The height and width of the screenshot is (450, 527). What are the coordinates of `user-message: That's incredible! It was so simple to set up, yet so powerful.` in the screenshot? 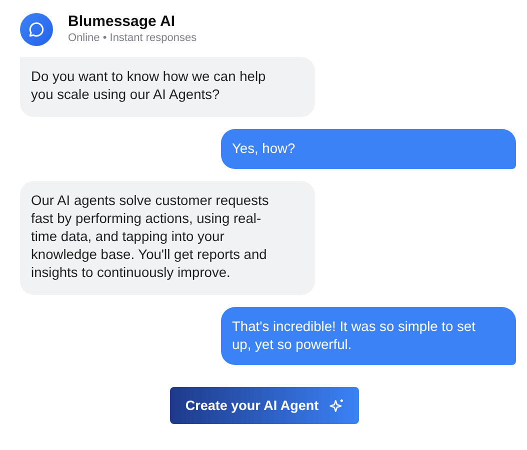 It's located at (368, 336).